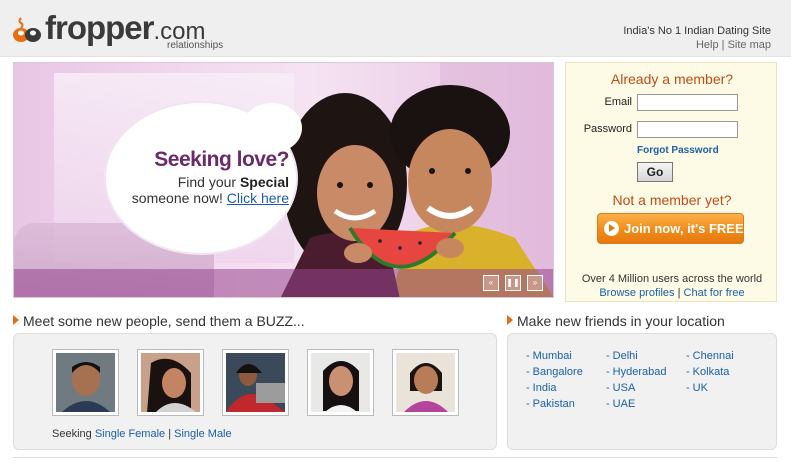 This screenshot has width=791, height=465. Describe the element at coordinates (202, 434) in the screenshot. I see `single-male-link: Single Male` at that location.